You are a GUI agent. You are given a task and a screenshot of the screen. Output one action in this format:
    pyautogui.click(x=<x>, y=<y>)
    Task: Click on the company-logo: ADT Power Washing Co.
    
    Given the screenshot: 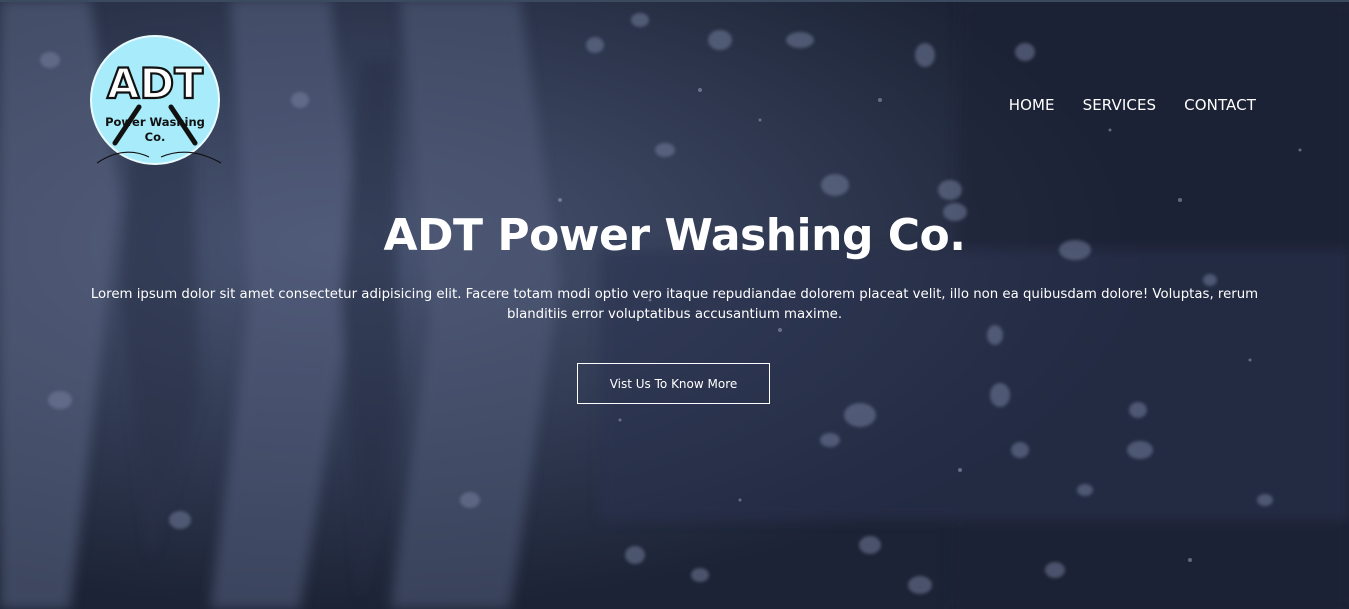 What is the action you would take?
    pyautogui.click(x=156, y=102)
    